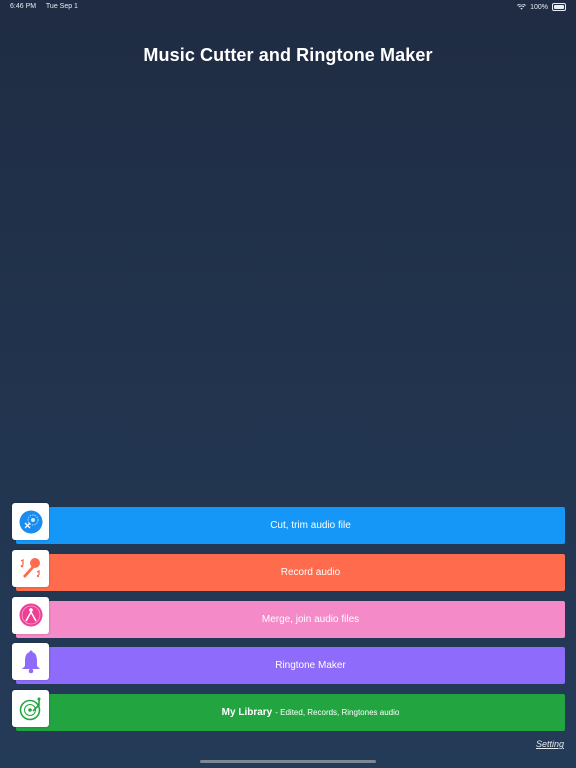 The width and height of the screenshot is (576, 768). What do you see at coordinates (310, 525) in the screenshot?
I see `cut-trim-label: Cut, trim audio file` at bounding box center [310, 525].